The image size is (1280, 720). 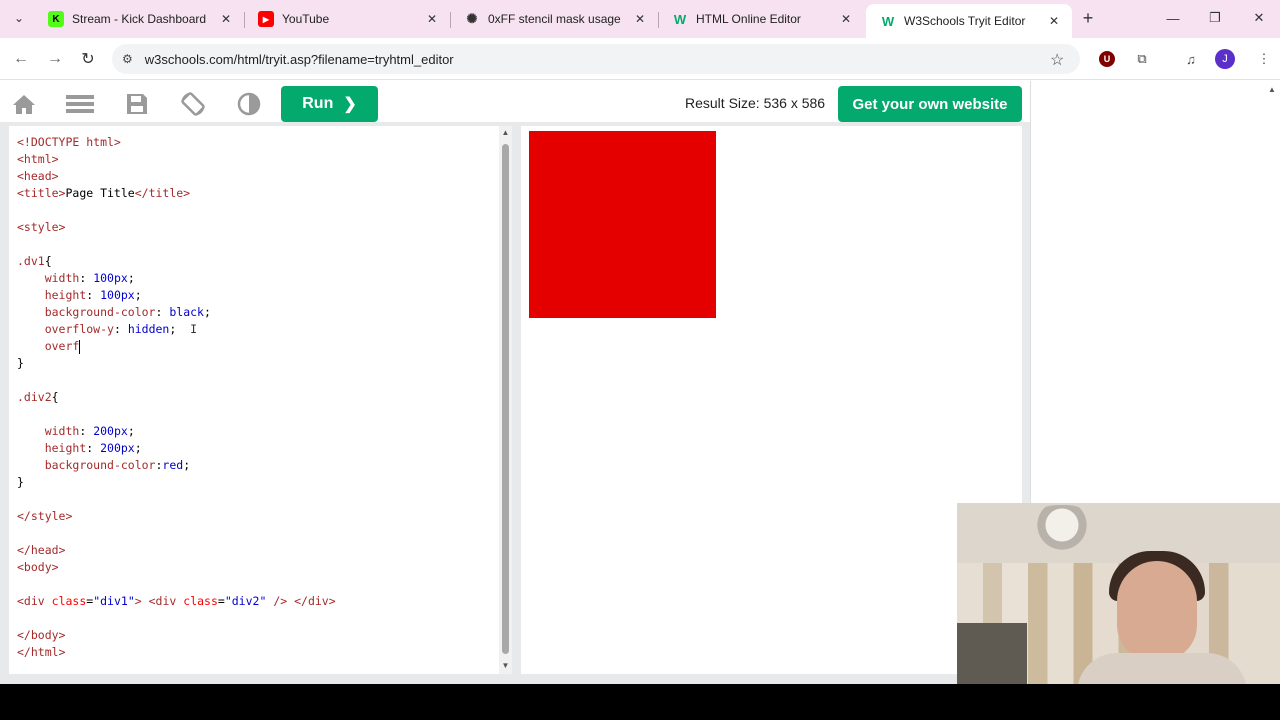 I want to click on forward-button: →, so click(x=55, y=59).